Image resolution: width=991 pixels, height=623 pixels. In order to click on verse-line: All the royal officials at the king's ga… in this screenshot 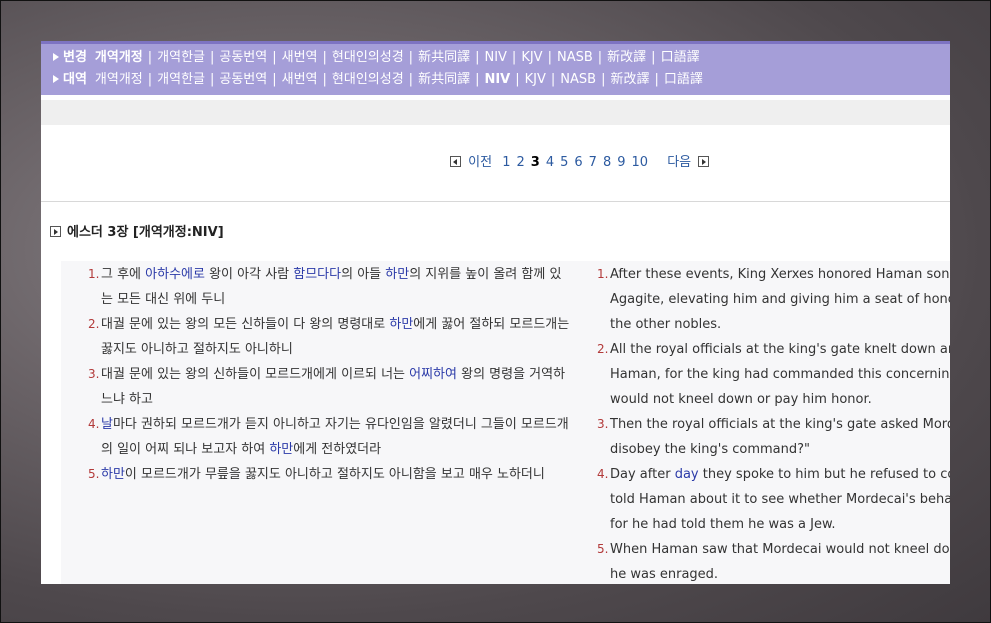, I will do `click(780, 349)`.